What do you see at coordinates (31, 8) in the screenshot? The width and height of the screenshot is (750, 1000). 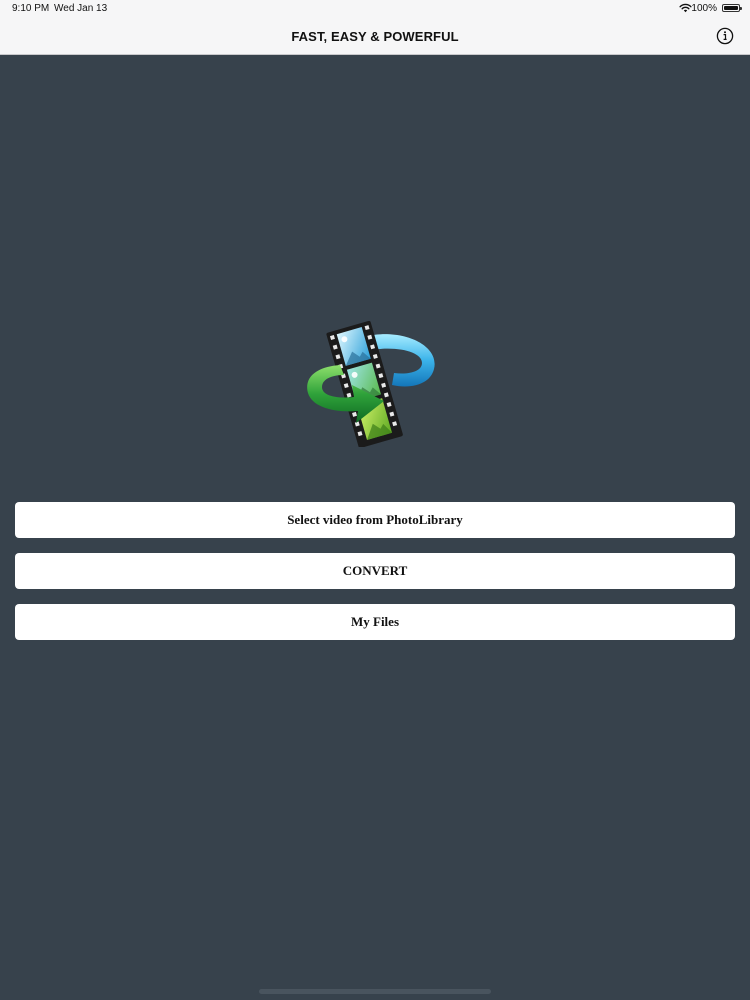 I see `status-time: 9:10 PM` at bounding box center [31, 8].